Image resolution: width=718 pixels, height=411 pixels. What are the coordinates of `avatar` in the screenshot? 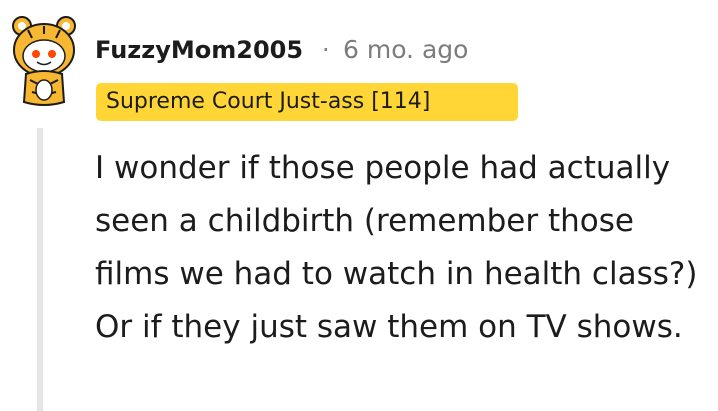 It's located at (45, 61).